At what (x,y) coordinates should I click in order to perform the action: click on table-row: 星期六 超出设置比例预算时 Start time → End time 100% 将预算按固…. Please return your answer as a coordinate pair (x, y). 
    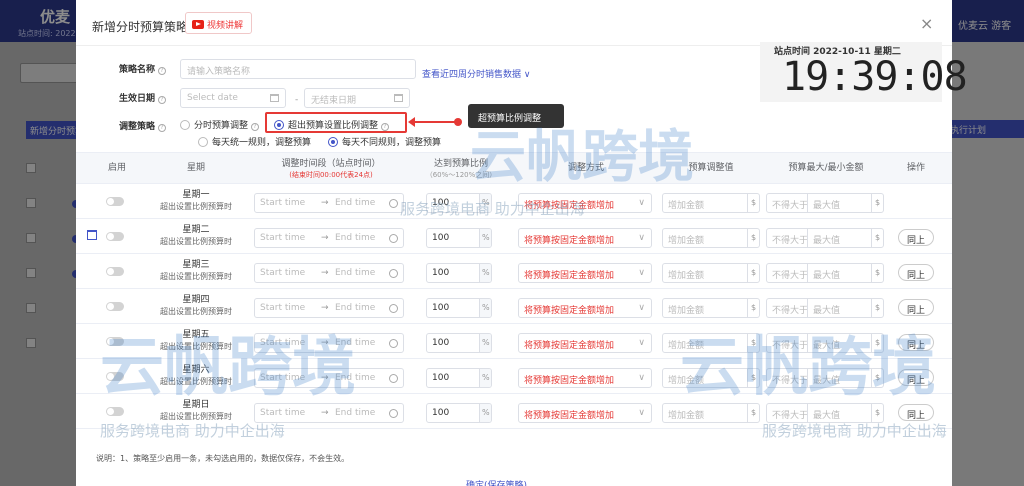
    Looking at the image, I should click on (514, 376).